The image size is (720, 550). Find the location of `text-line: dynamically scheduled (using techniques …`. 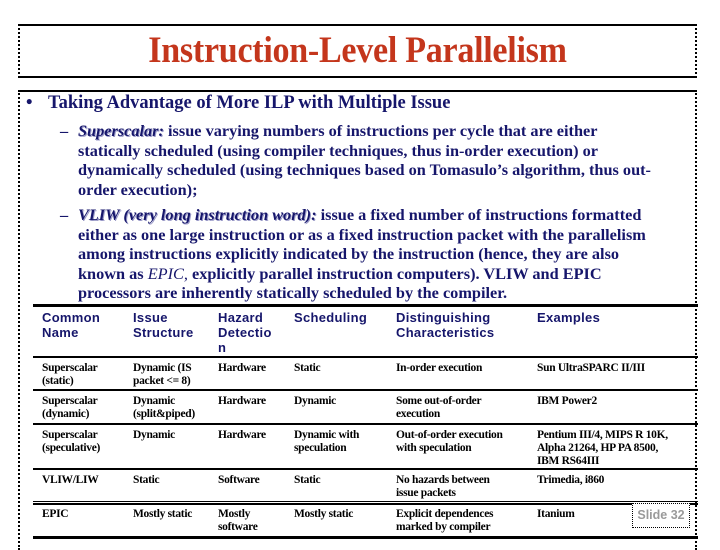

text-line: dynamically scheduled (using techniques … is located at coordinates (364, 170).